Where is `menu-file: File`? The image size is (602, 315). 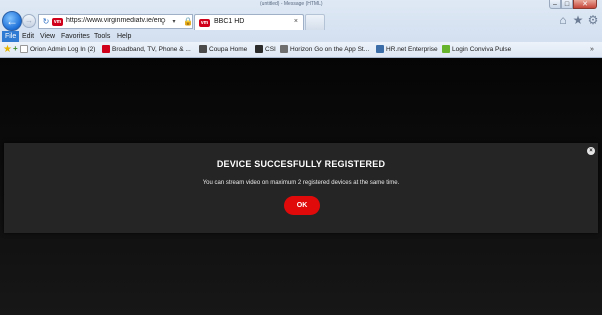 menu-file: File is located at coordinates (11, 36).